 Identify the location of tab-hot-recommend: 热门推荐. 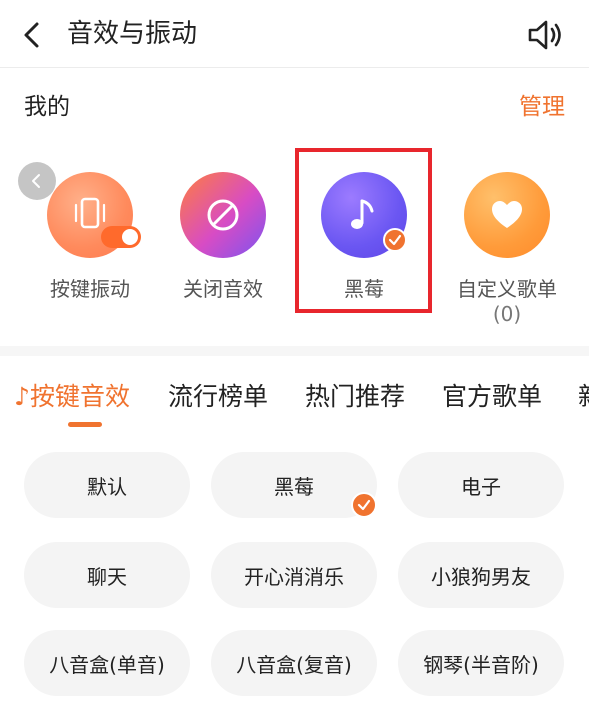
(355, 397).